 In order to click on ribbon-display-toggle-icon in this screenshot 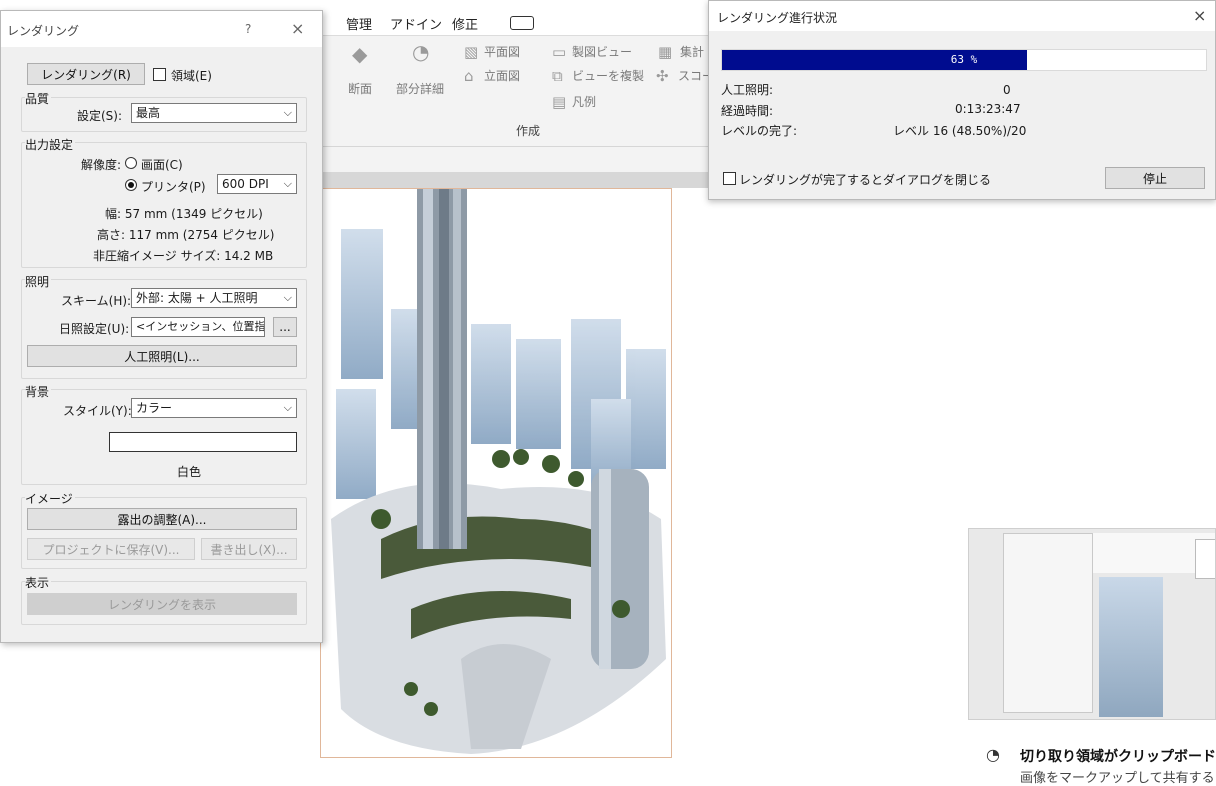, I will do `click(522, 23)`.